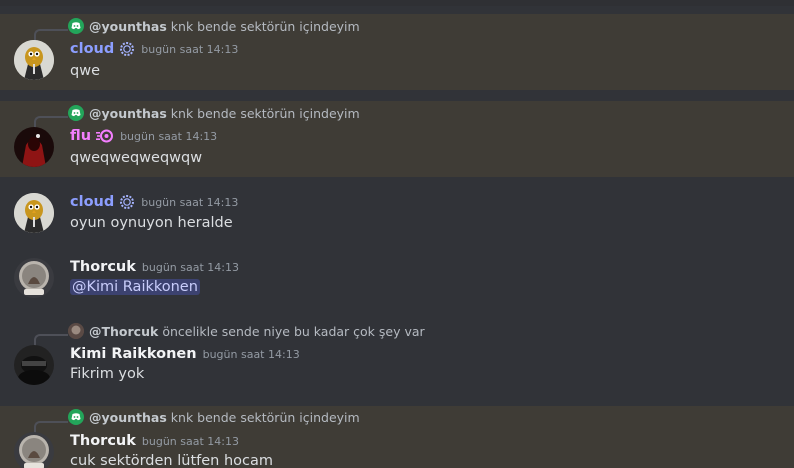  What do you see at coordinates (397, 3) in the screenshot?
I see `previous-message-tail` at bounding box center [397, 3].